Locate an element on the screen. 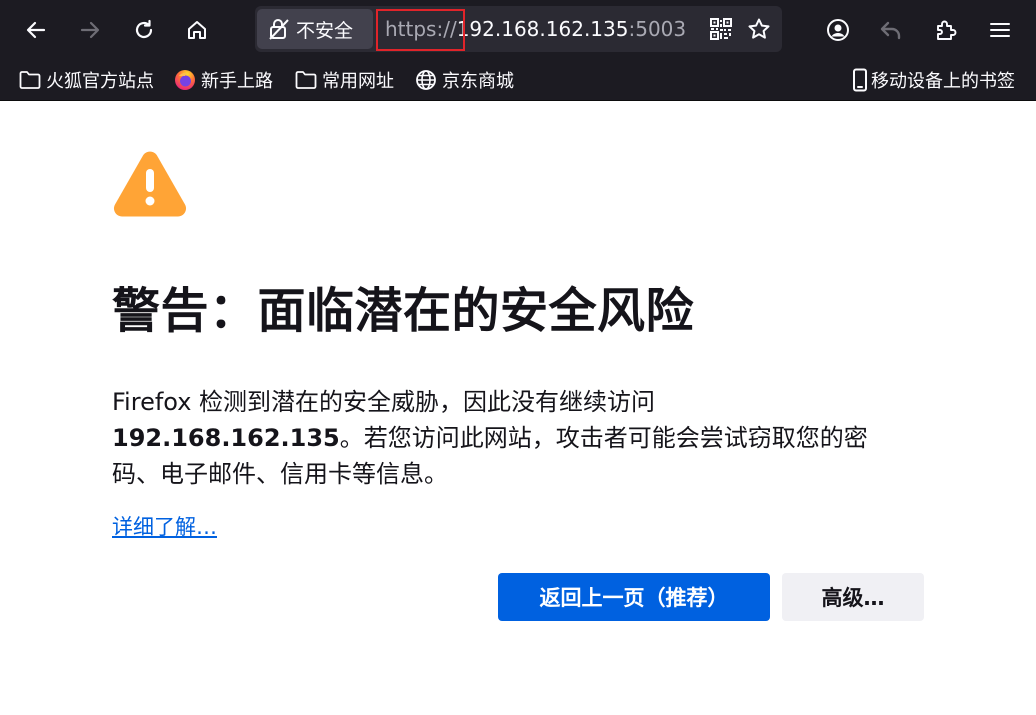 The height and width of the screenshot is (715, 1036). reload-icon is located at coordinates (144, 29).